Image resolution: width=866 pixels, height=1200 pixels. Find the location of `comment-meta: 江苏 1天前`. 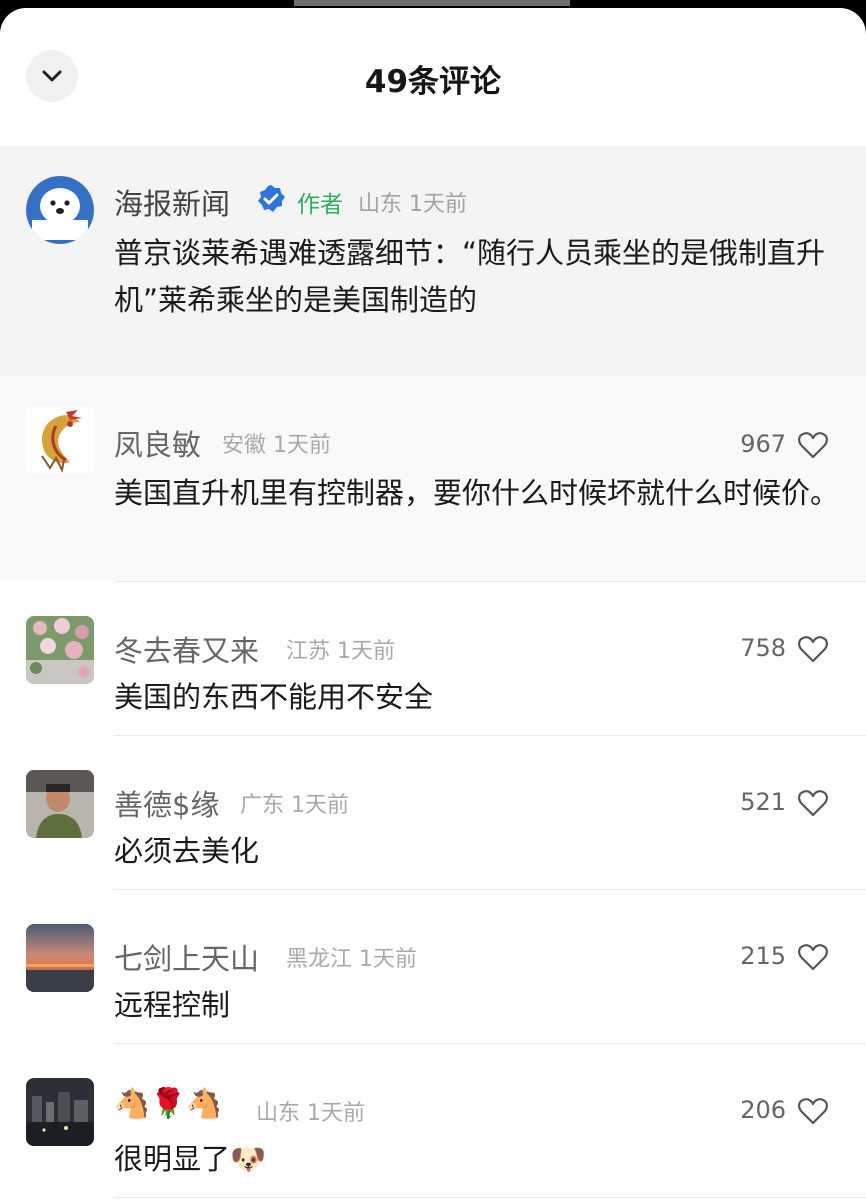

comment-meta: 江苏 1天前 is located at coordinates (340, 649).